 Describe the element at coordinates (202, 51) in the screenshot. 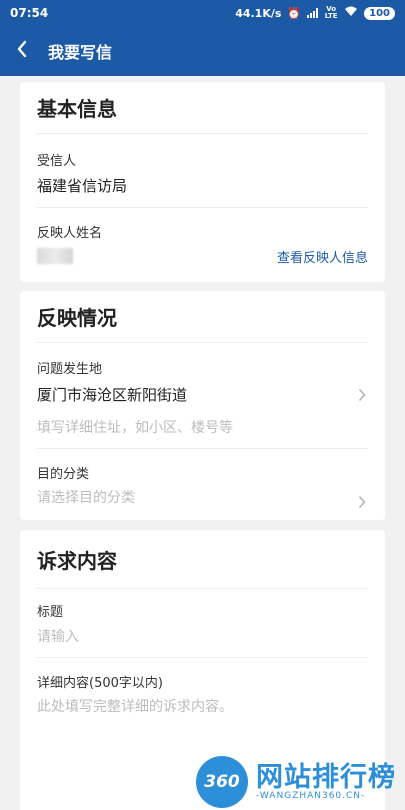

I see `title-bar: 我要写信` at that location.